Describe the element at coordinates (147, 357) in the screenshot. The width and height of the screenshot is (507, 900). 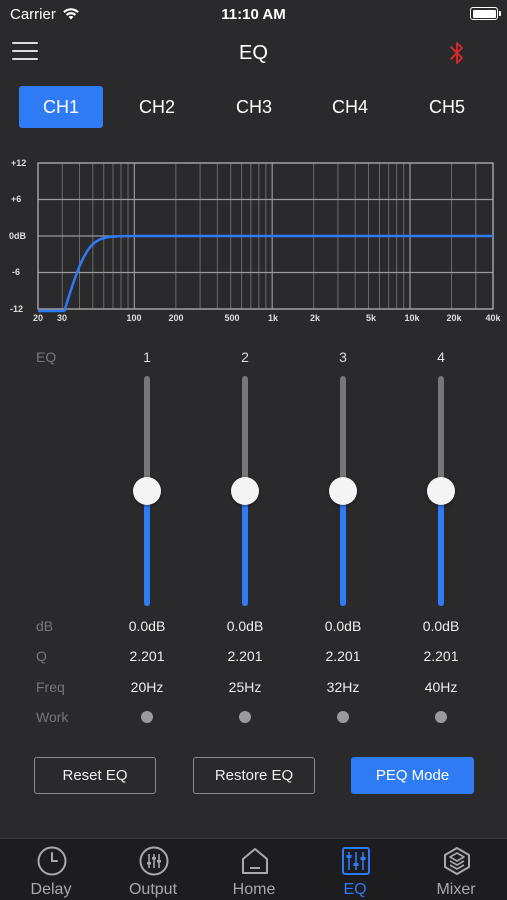
I see `band-1-number: 1` at that location.